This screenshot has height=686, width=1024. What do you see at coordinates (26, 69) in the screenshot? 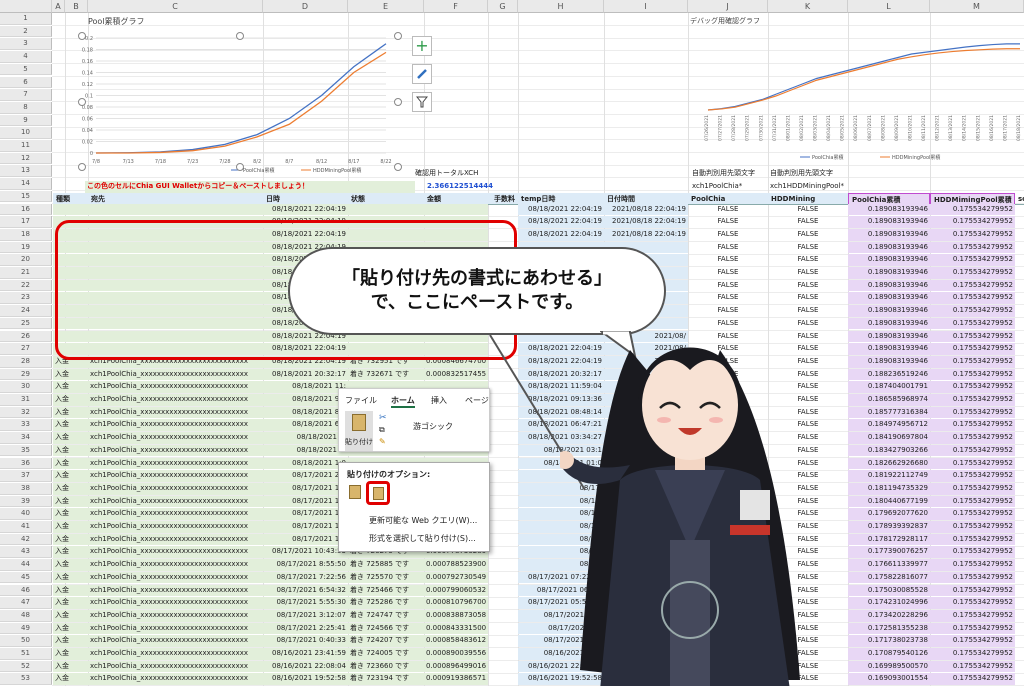
I see `row-header: 5` at bounding box center [26, 69].